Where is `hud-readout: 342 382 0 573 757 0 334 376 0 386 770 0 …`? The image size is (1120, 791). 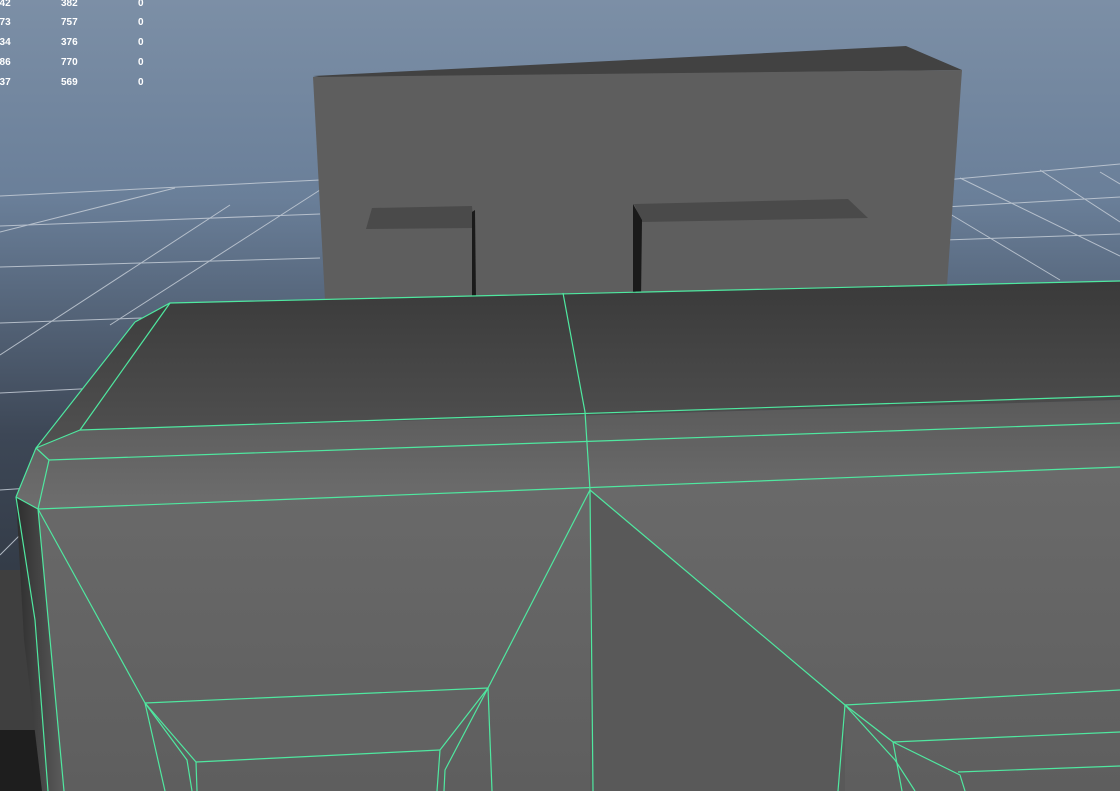
hud-readout: 342 382 0 573 757 0 334 376 0 386 770 0 … is located at coordinates (80, 46).